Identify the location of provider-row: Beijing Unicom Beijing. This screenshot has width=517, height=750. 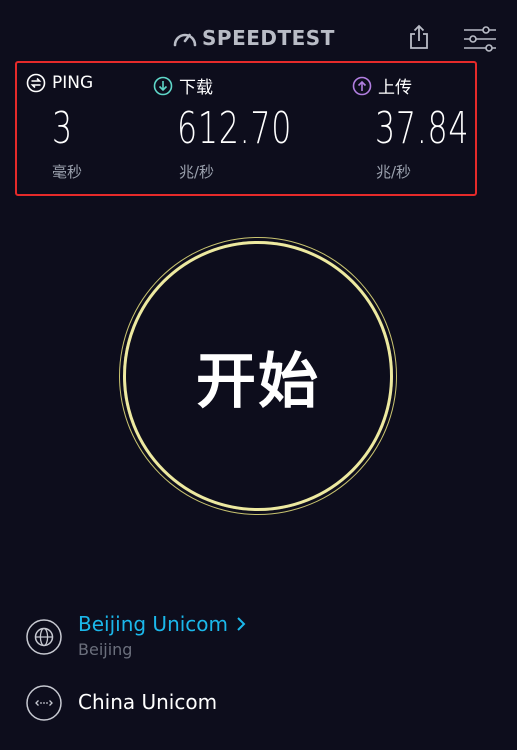
(136, 635).